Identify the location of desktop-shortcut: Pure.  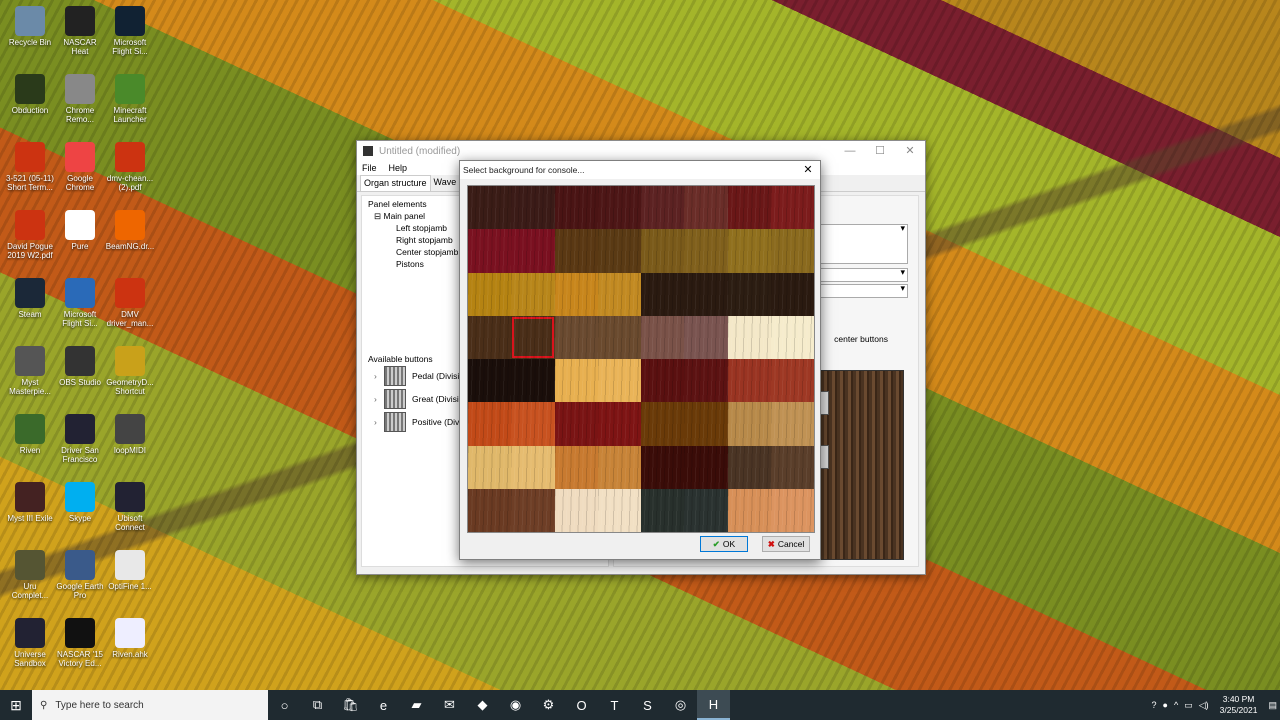
(80, 230).